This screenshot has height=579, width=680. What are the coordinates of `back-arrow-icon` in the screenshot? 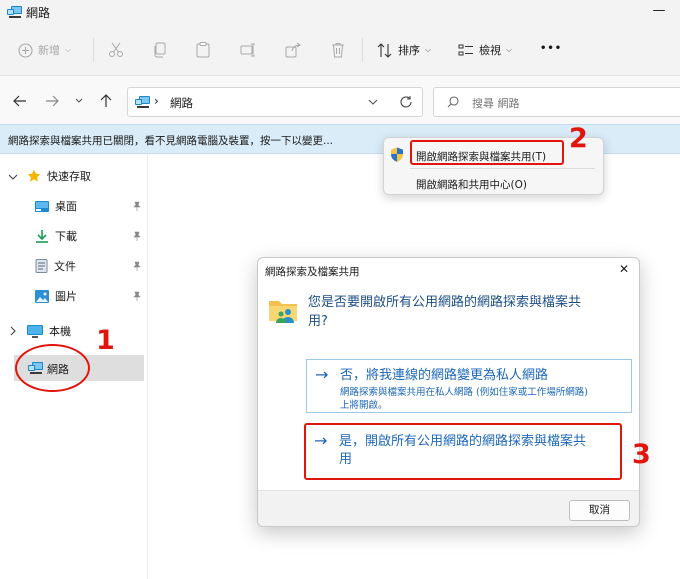 It's located at (20, 101).